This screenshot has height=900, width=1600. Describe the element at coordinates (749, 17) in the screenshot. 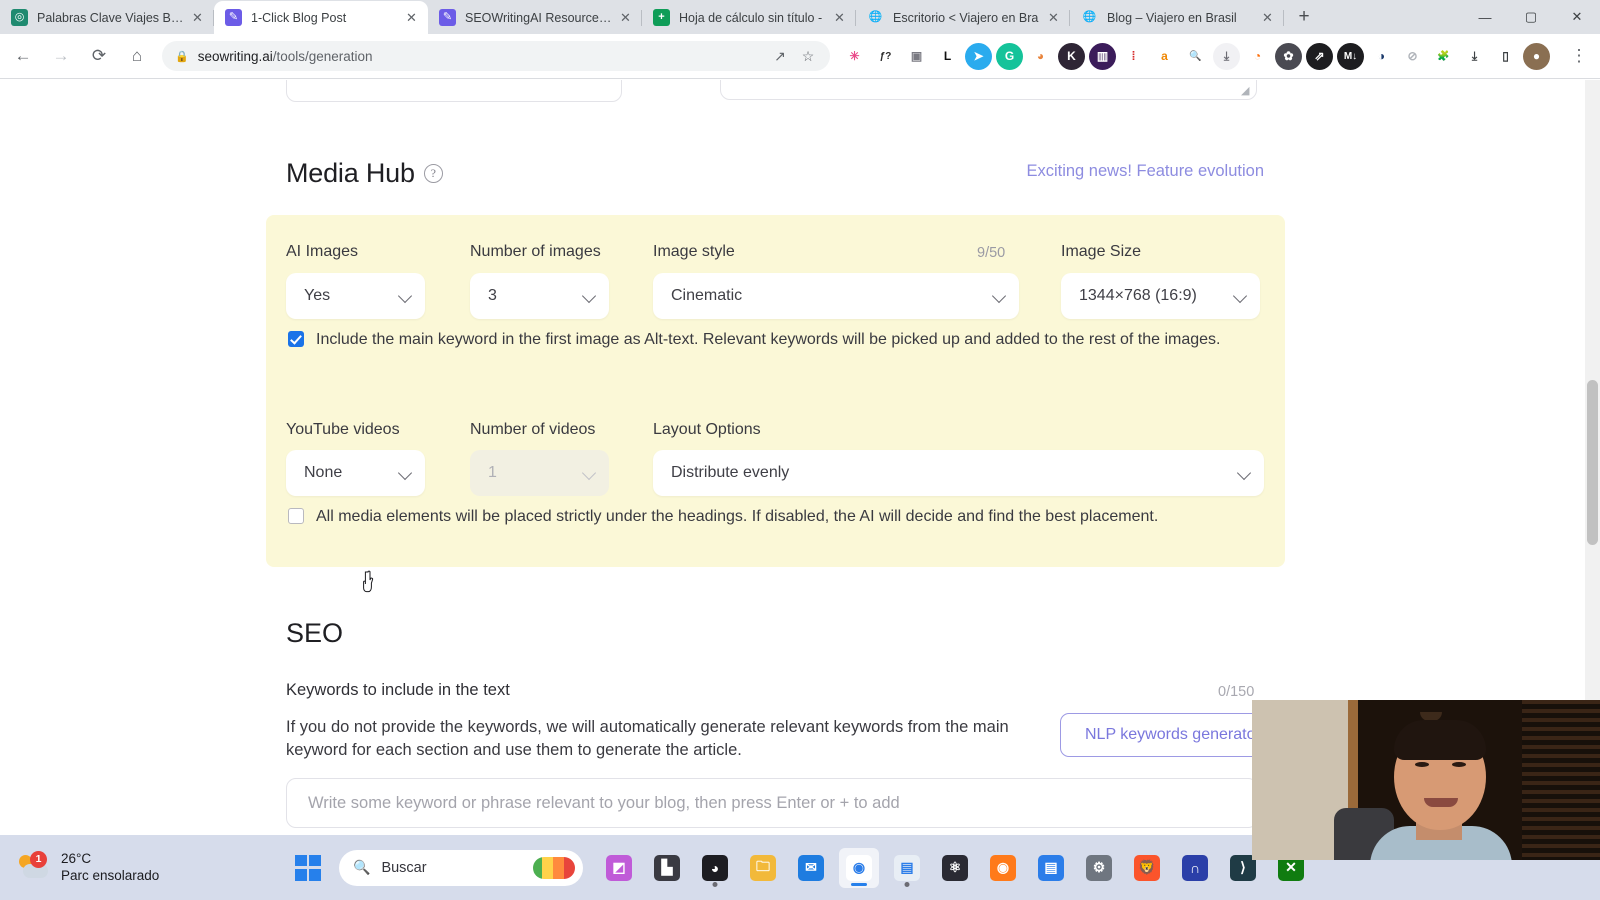

I see `browser-tab-3: + Hoja de cálculo sin título - ✕` at that location.